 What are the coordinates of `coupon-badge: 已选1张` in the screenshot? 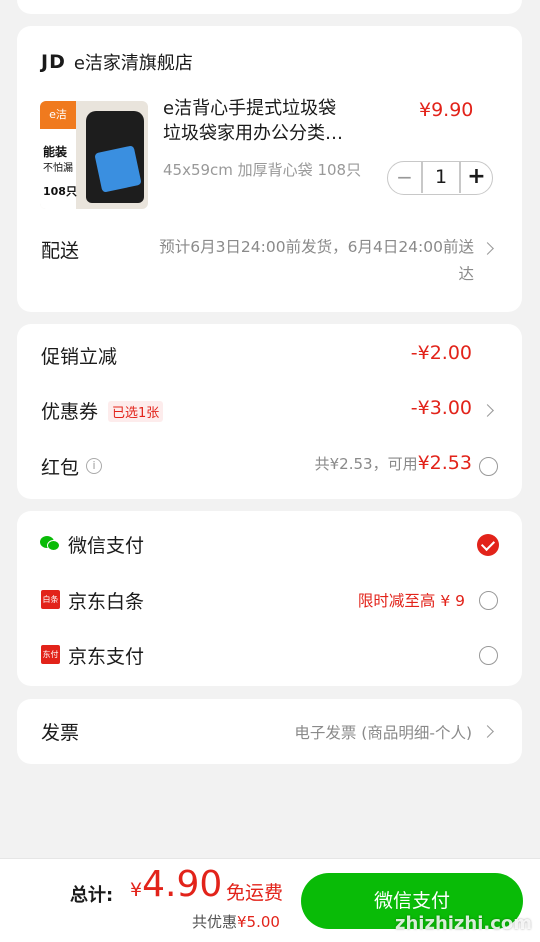 It's located at (136, 411).